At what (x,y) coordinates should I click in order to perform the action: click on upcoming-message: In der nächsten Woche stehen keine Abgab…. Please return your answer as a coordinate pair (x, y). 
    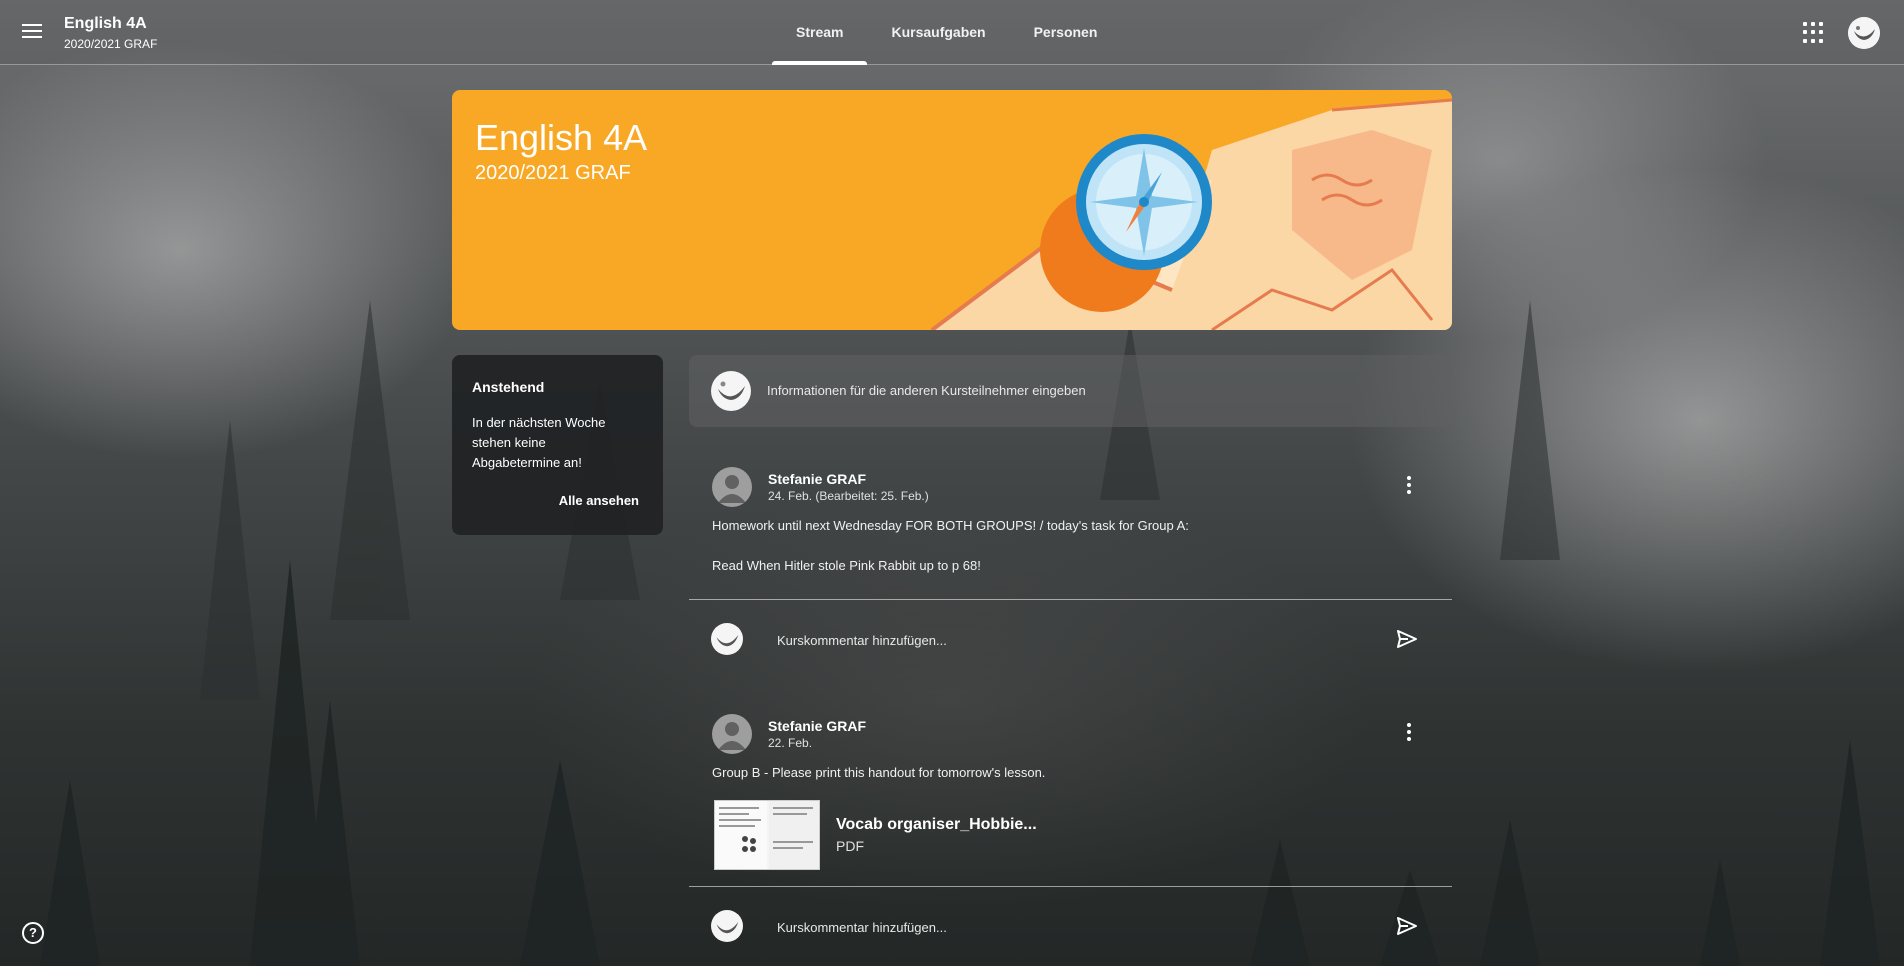
    Looking at the image, I should click on (539, 442).